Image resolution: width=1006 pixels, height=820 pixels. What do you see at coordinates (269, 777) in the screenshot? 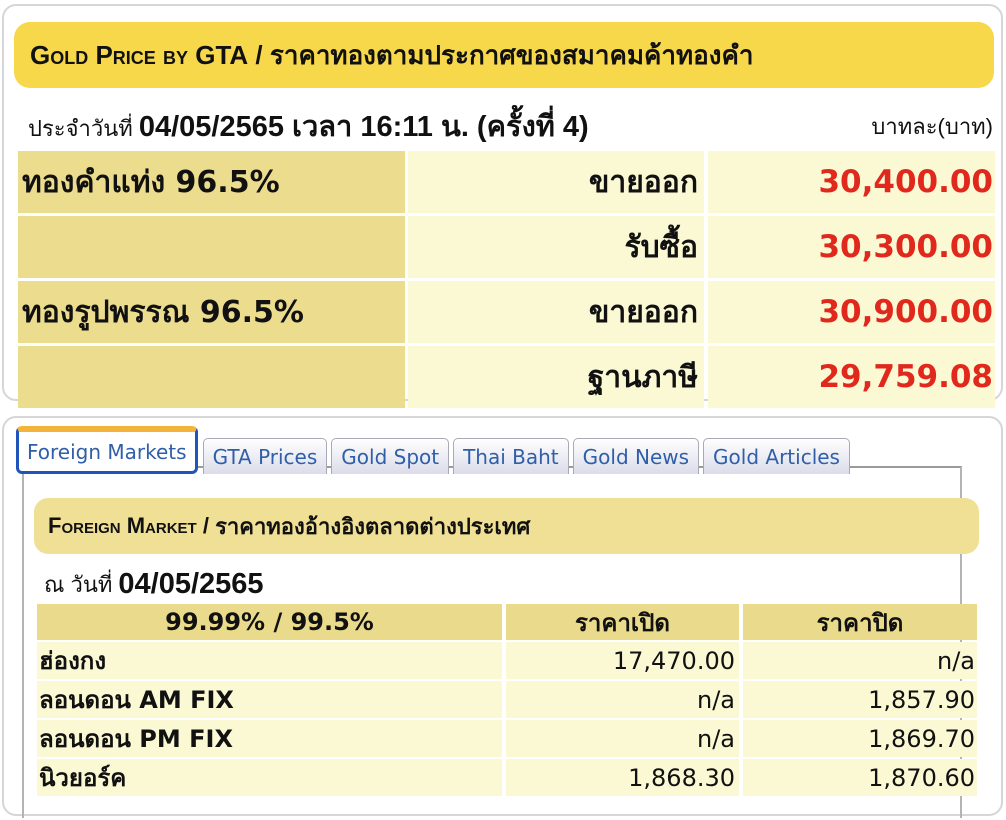
I see `market-name: นิวยอร์ค` at bounding box center [269, 777].